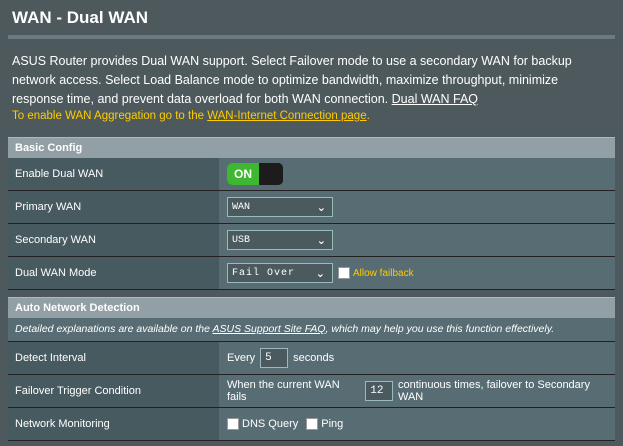 The height and width of the screenshot is (446, 623). I want to click on allow-failback-option: Allow failback, so click(376, 273).